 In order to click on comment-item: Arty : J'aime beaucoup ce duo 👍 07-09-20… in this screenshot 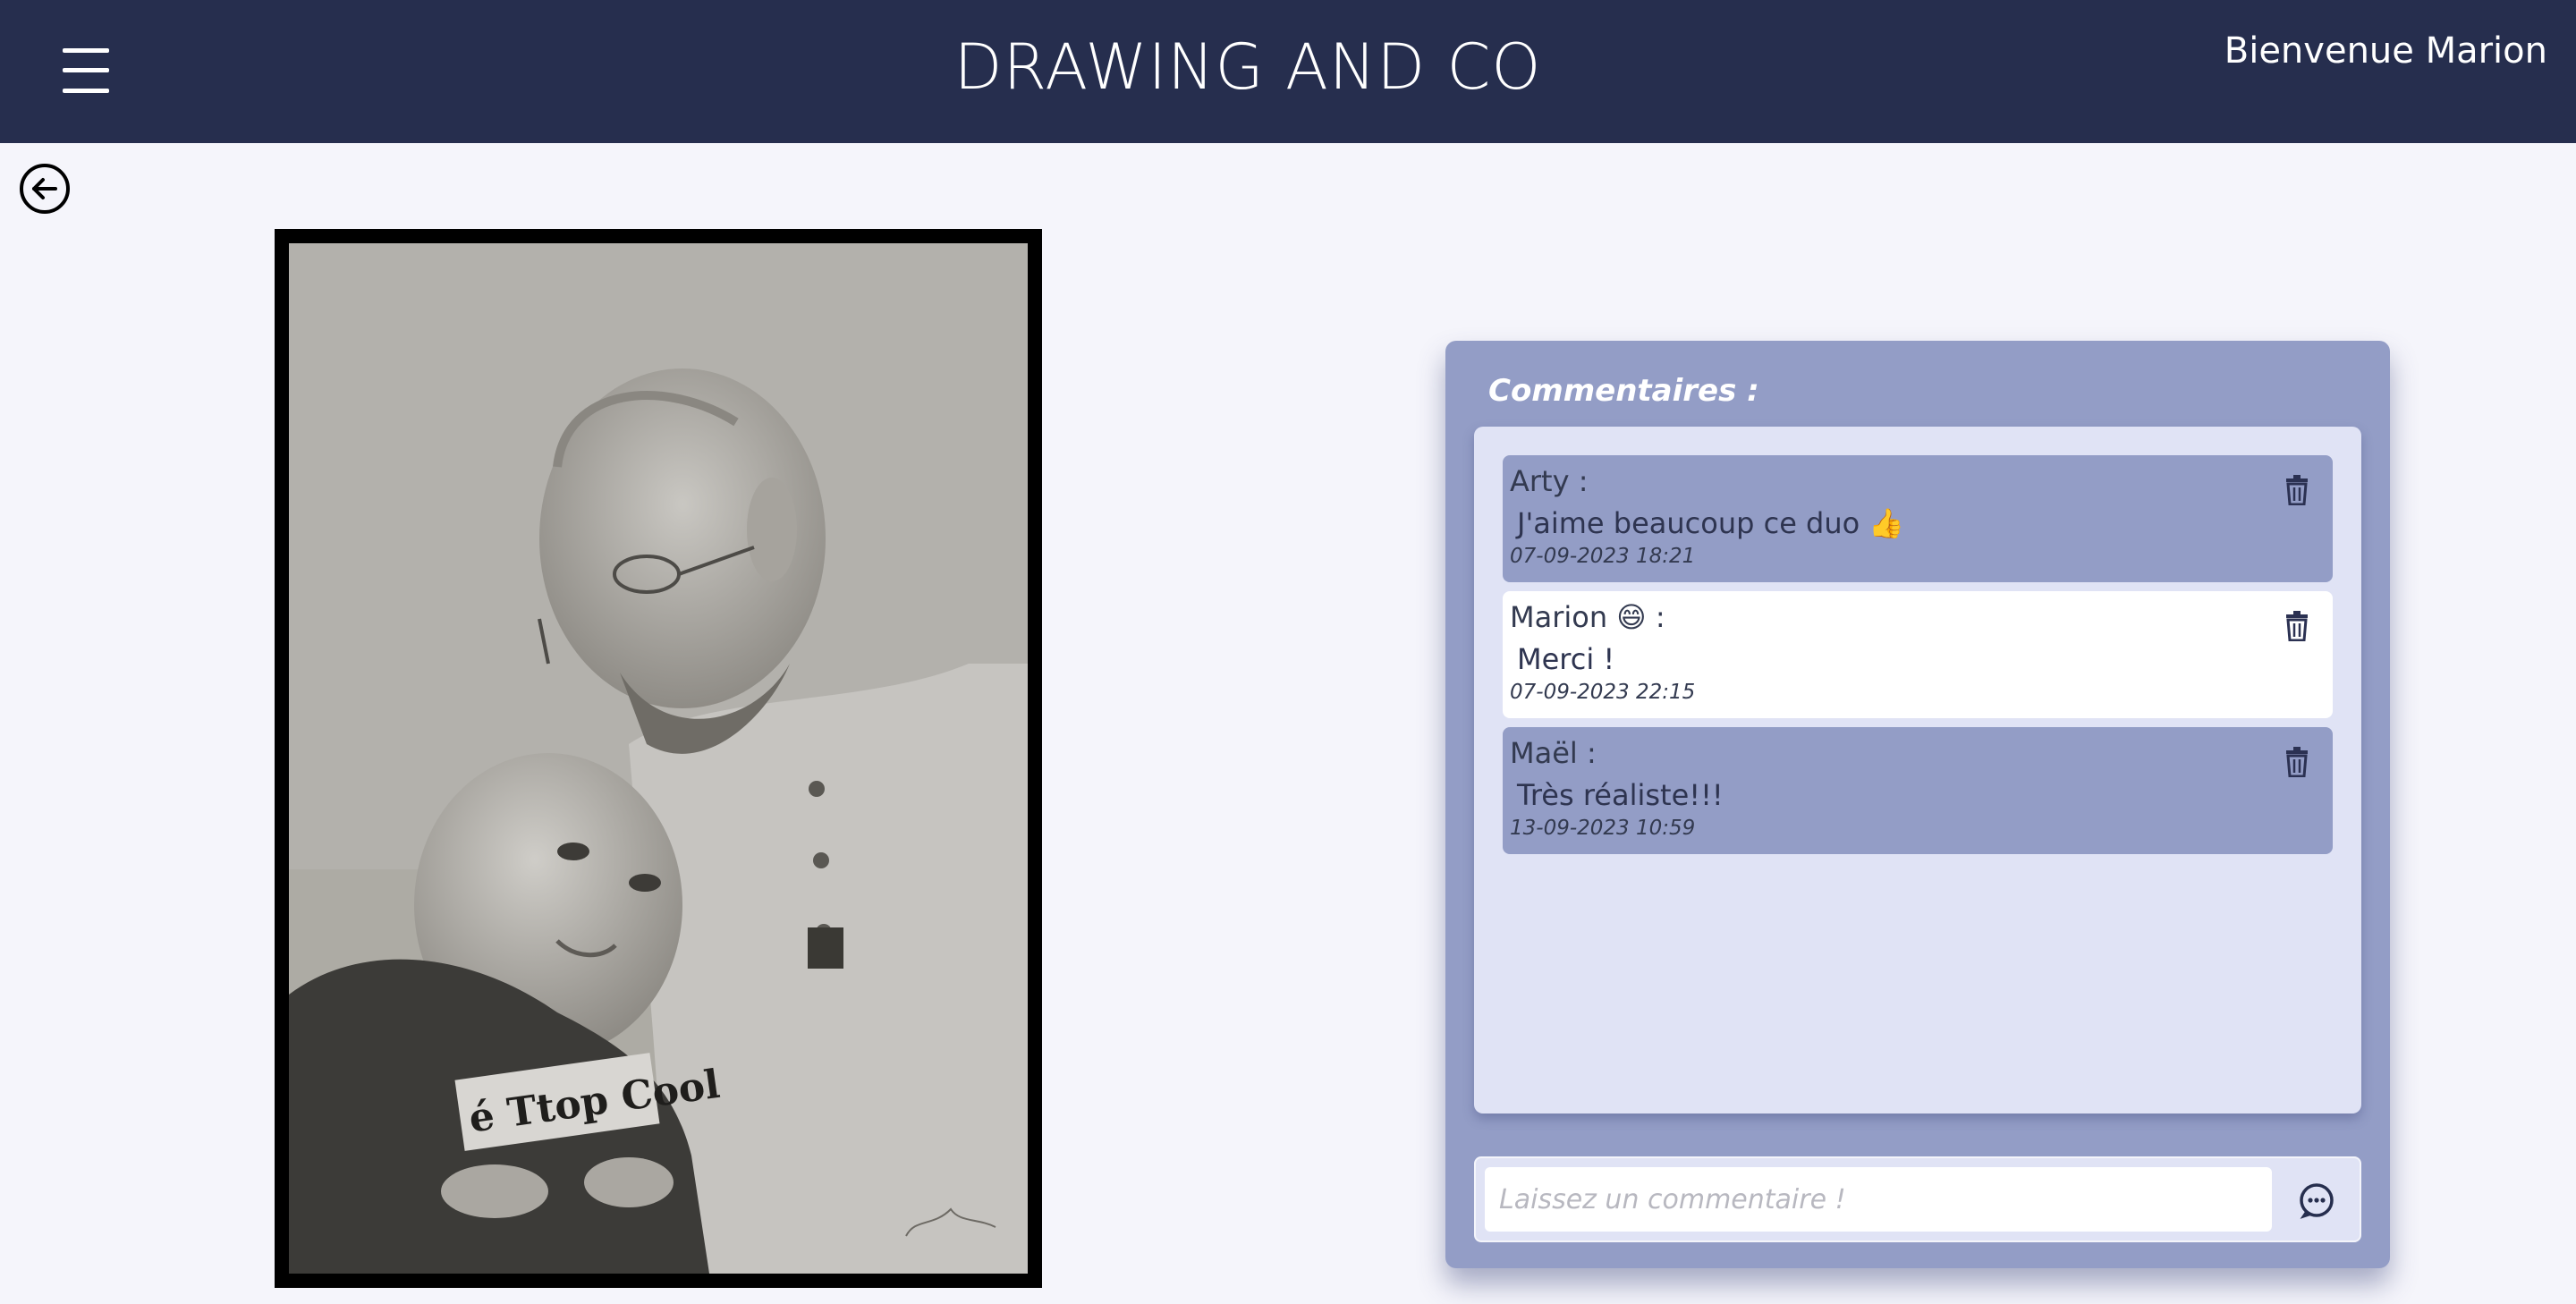, I will do `click(1918, 518)`.